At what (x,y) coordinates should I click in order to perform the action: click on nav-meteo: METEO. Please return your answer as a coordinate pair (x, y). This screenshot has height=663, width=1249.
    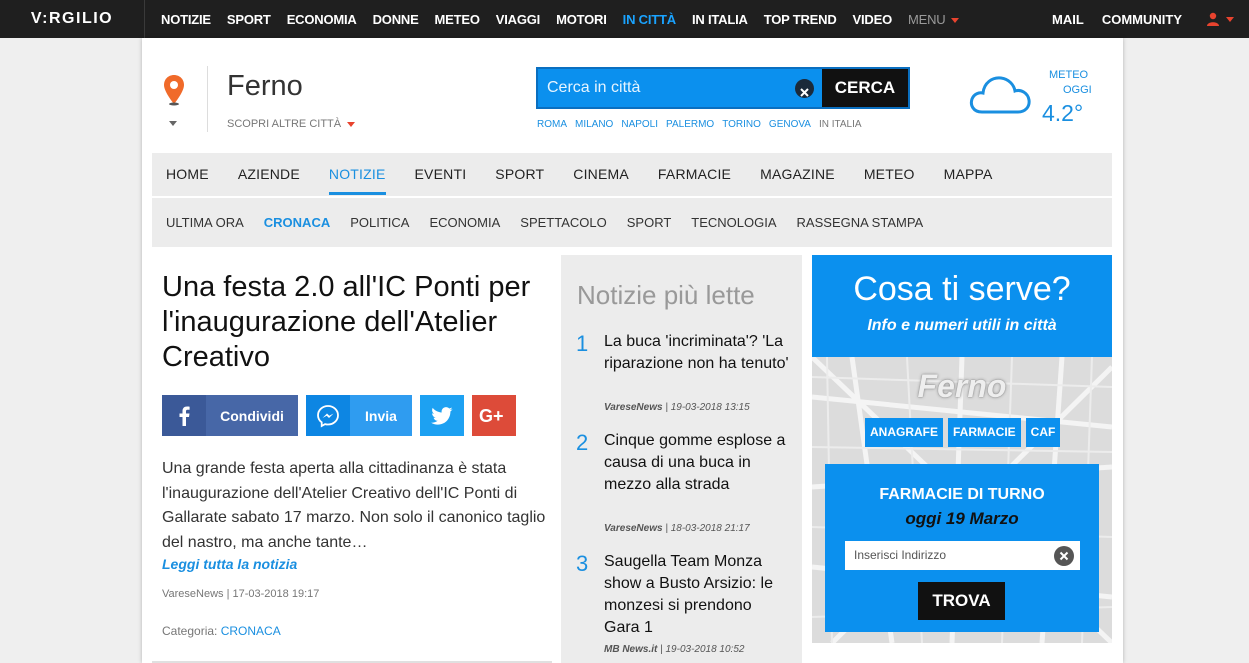
    Looking at the image, I should click on (889, 174).